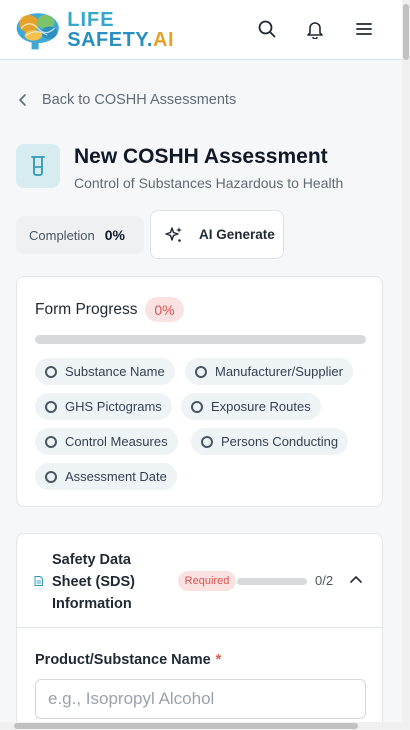  I want to click on completion-indicator: Completion 0%, so click(80, 235).